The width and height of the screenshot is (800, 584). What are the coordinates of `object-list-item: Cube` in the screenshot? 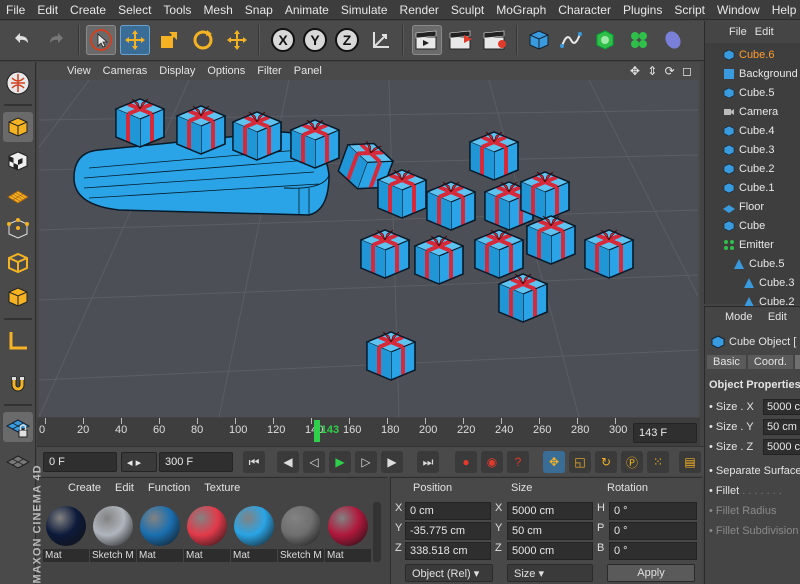 It's located at (752, 225).